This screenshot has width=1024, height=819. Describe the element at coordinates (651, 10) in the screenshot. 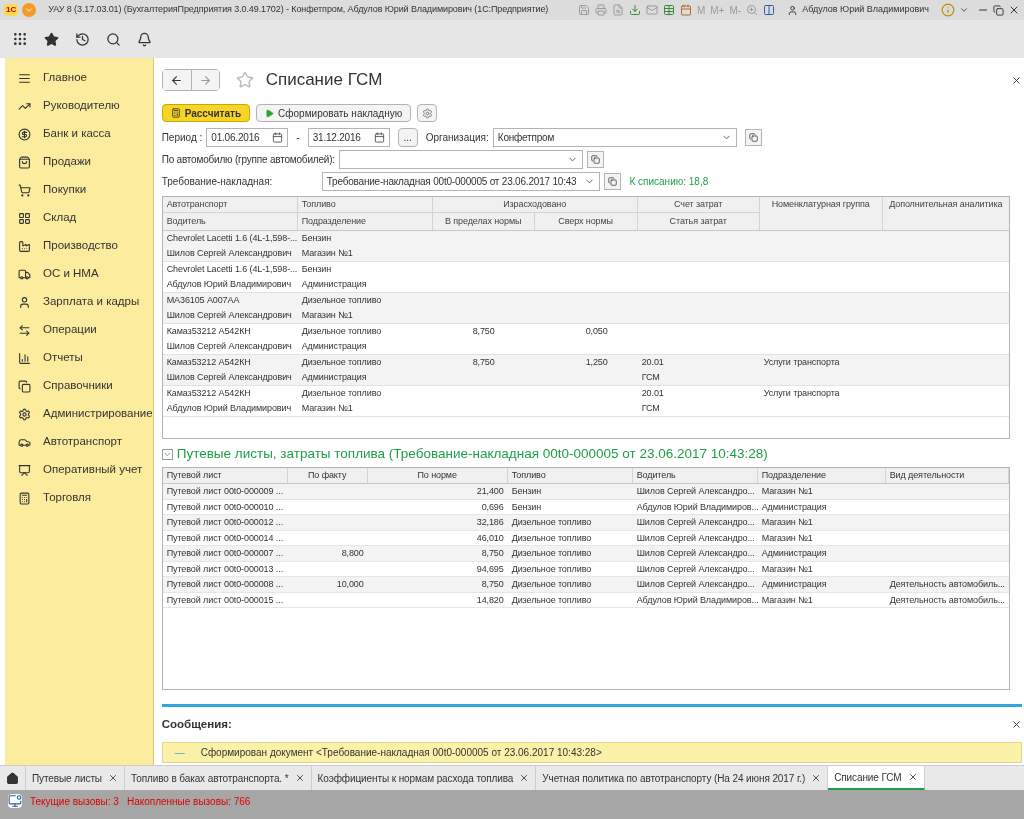

I see `mail-icon` at that location.